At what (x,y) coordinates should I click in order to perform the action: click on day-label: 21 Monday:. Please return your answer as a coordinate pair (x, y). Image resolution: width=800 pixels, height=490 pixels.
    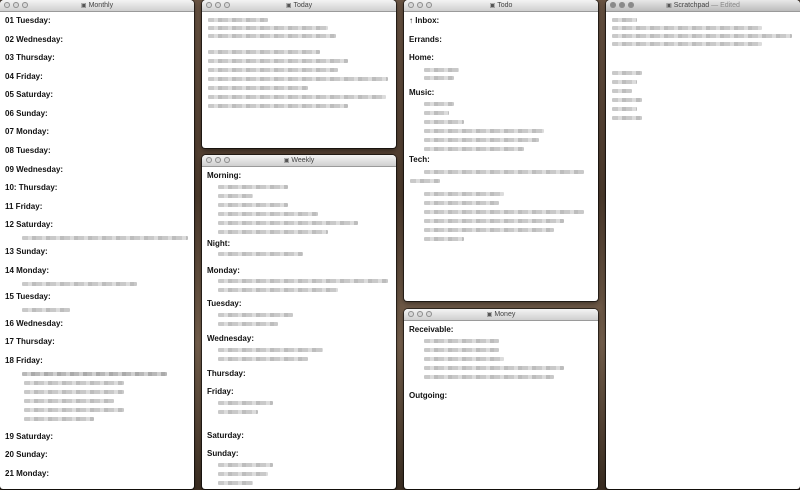
    Looking at the image, I should click on (27, 473).